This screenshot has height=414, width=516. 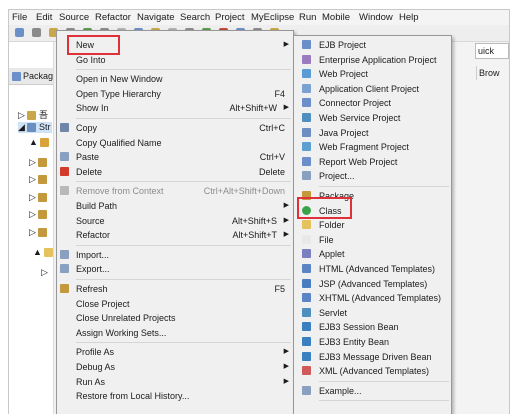 What do you see at coordinates (306, 312) in the screenshot?
I see `servlet-icon` at bounding box center [306, 312].